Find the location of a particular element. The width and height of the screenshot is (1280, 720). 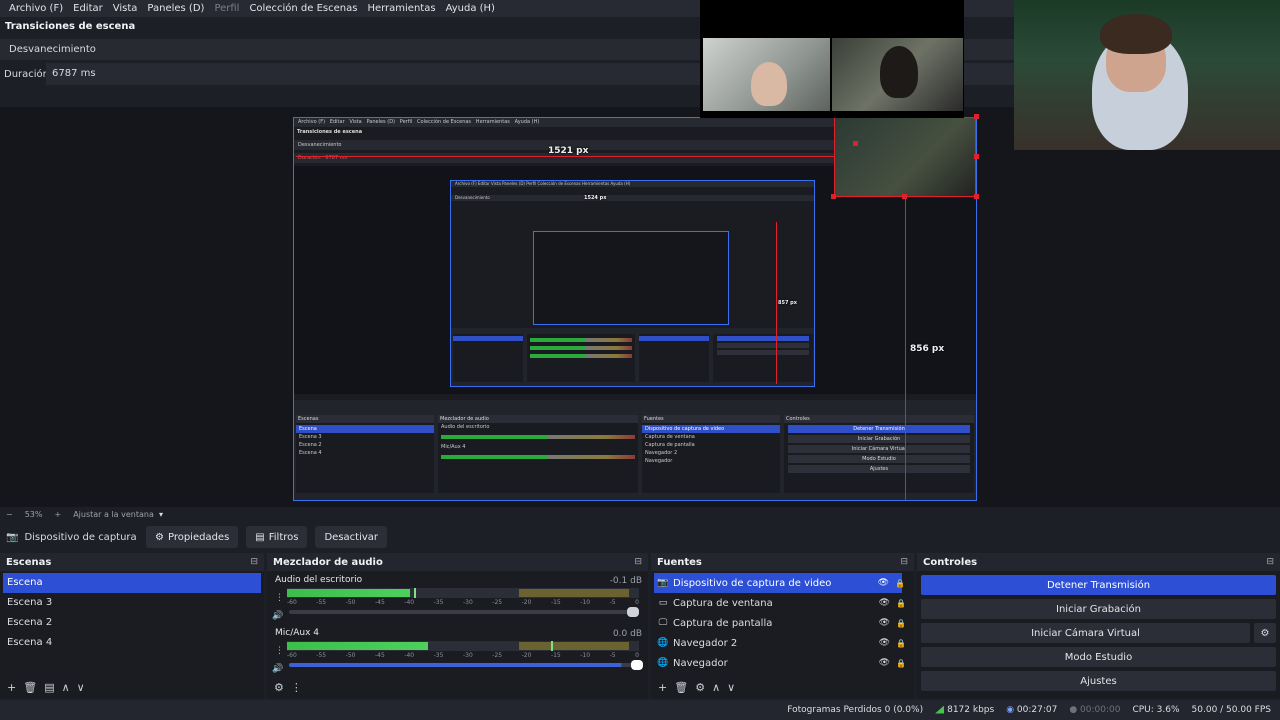

selected-source-bounds is located at coordinates (905, 157).